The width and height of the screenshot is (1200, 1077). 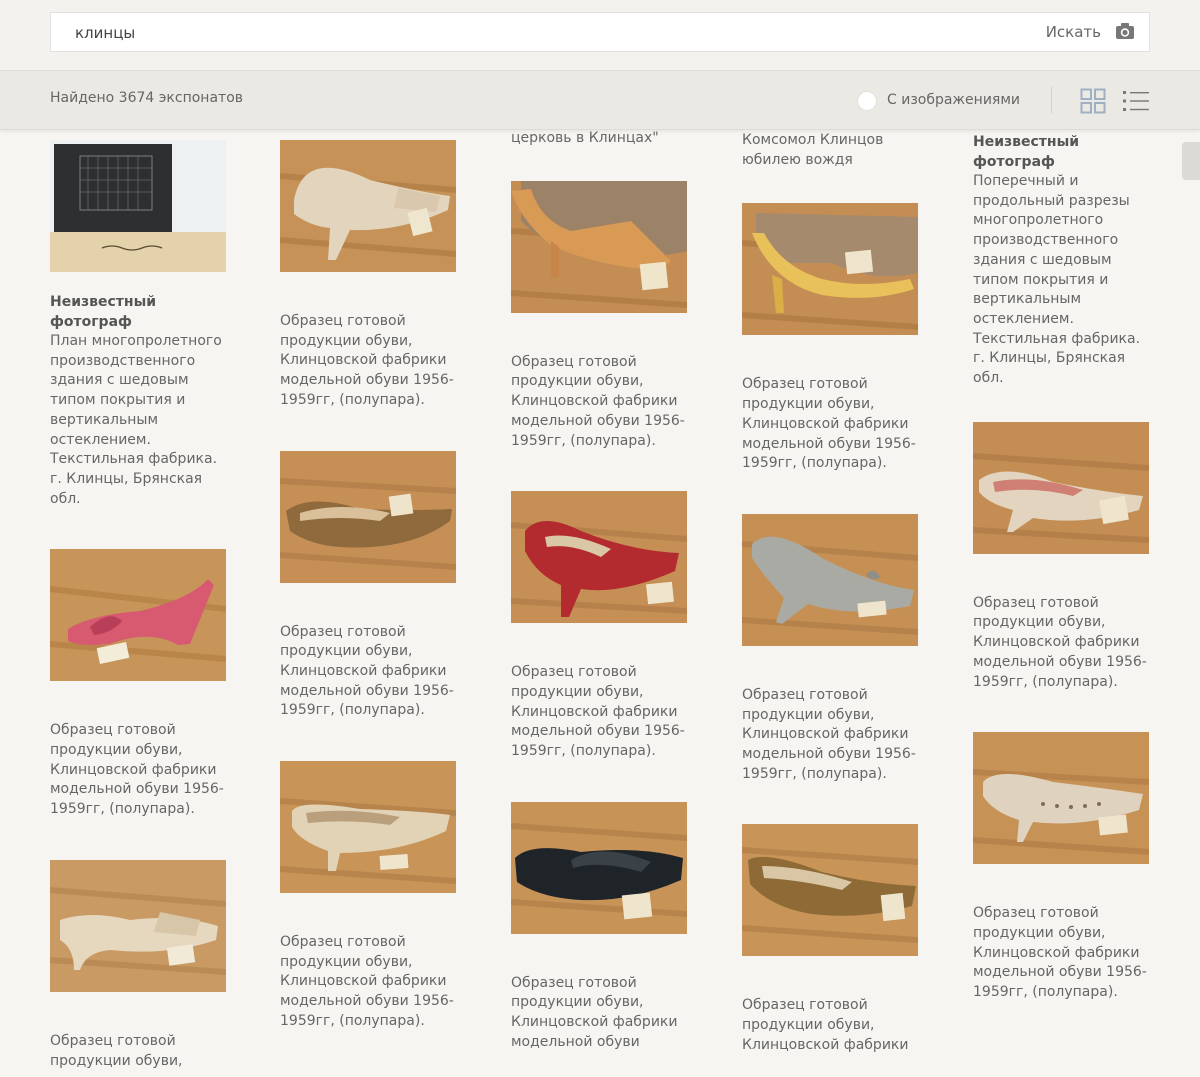 I want to click on results-count: Найдено 3674 экспонатов, so click(x=147, y=98).